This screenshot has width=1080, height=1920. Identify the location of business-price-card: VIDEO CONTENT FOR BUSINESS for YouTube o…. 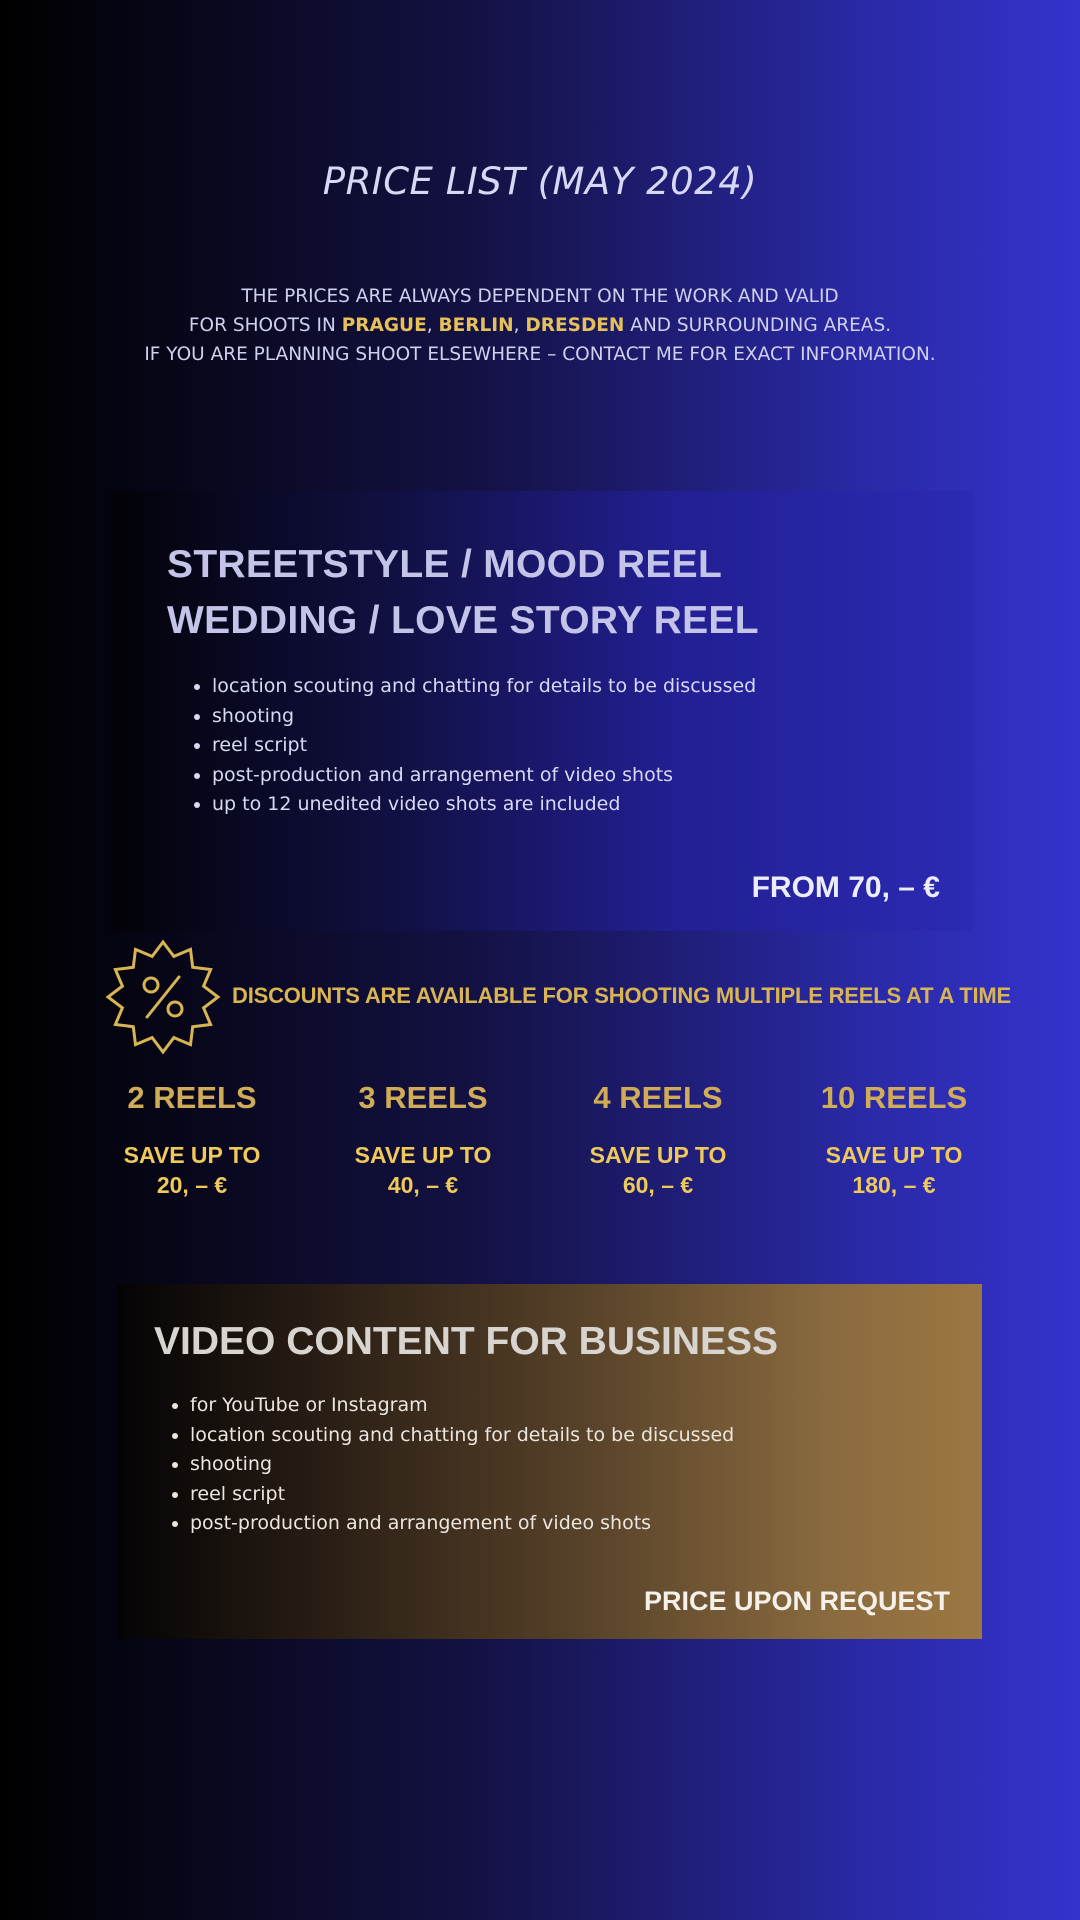
(549, 1461).